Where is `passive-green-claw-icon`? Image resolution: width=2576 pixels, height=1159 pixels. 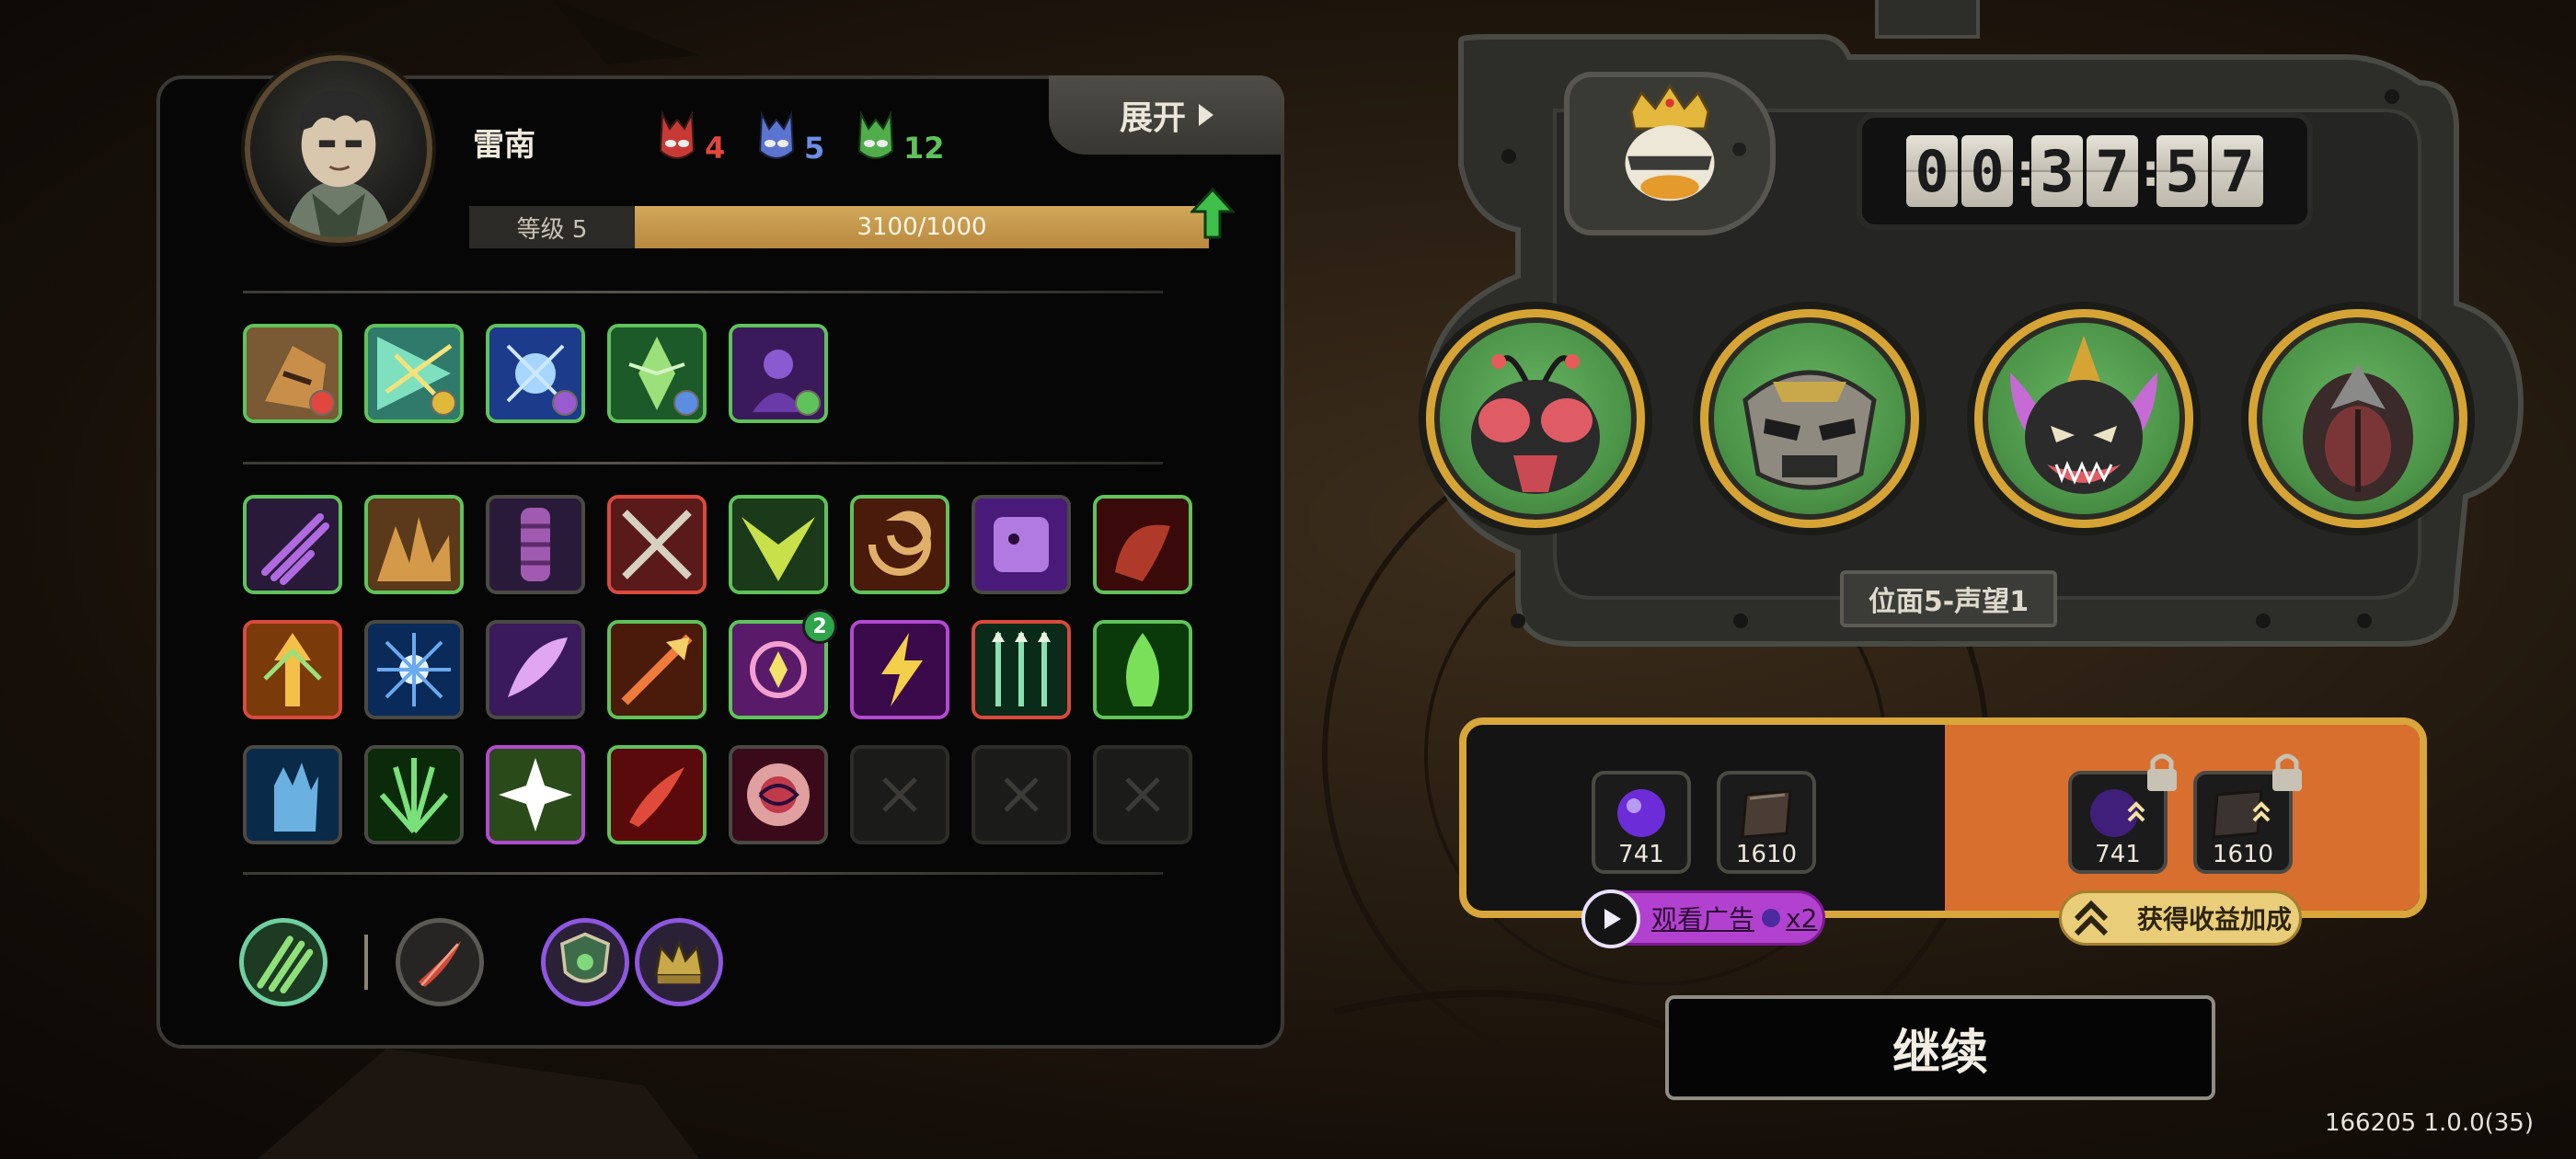
passive-green-claw-icon is located at coordinates (283, 962).